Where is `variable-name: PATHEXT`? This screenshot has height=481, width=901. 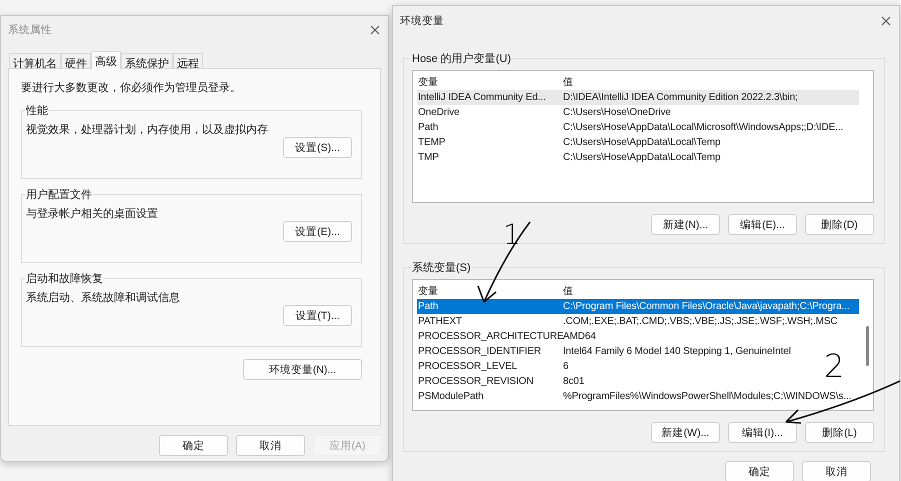
variable-name: PATHEXT is located at coordinates (440, 321).